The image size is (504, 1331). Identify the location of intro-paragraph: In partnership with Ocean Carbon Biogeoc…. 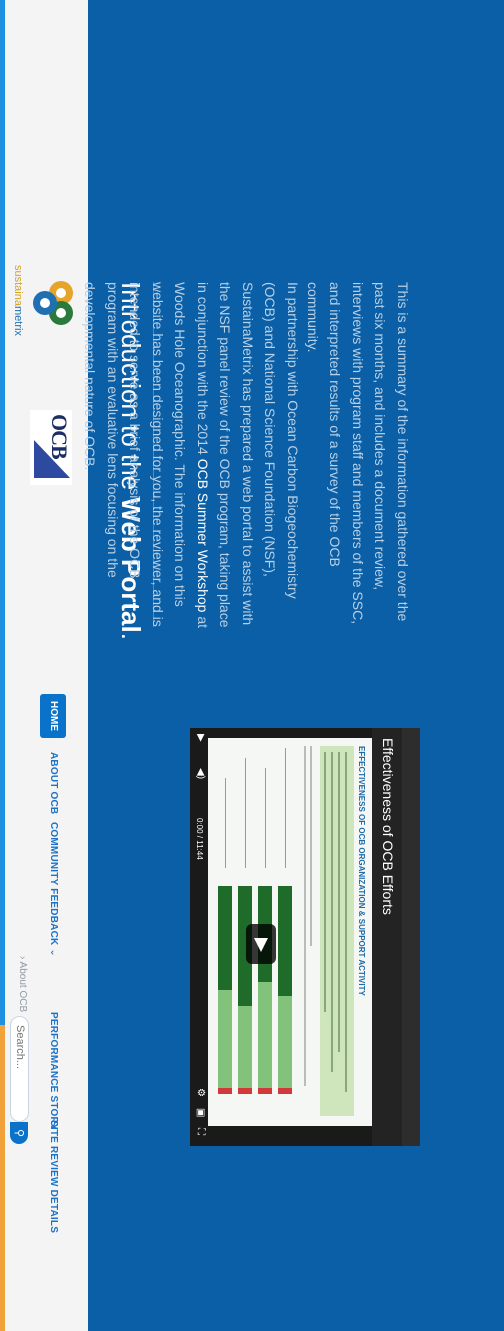
(192, 455).